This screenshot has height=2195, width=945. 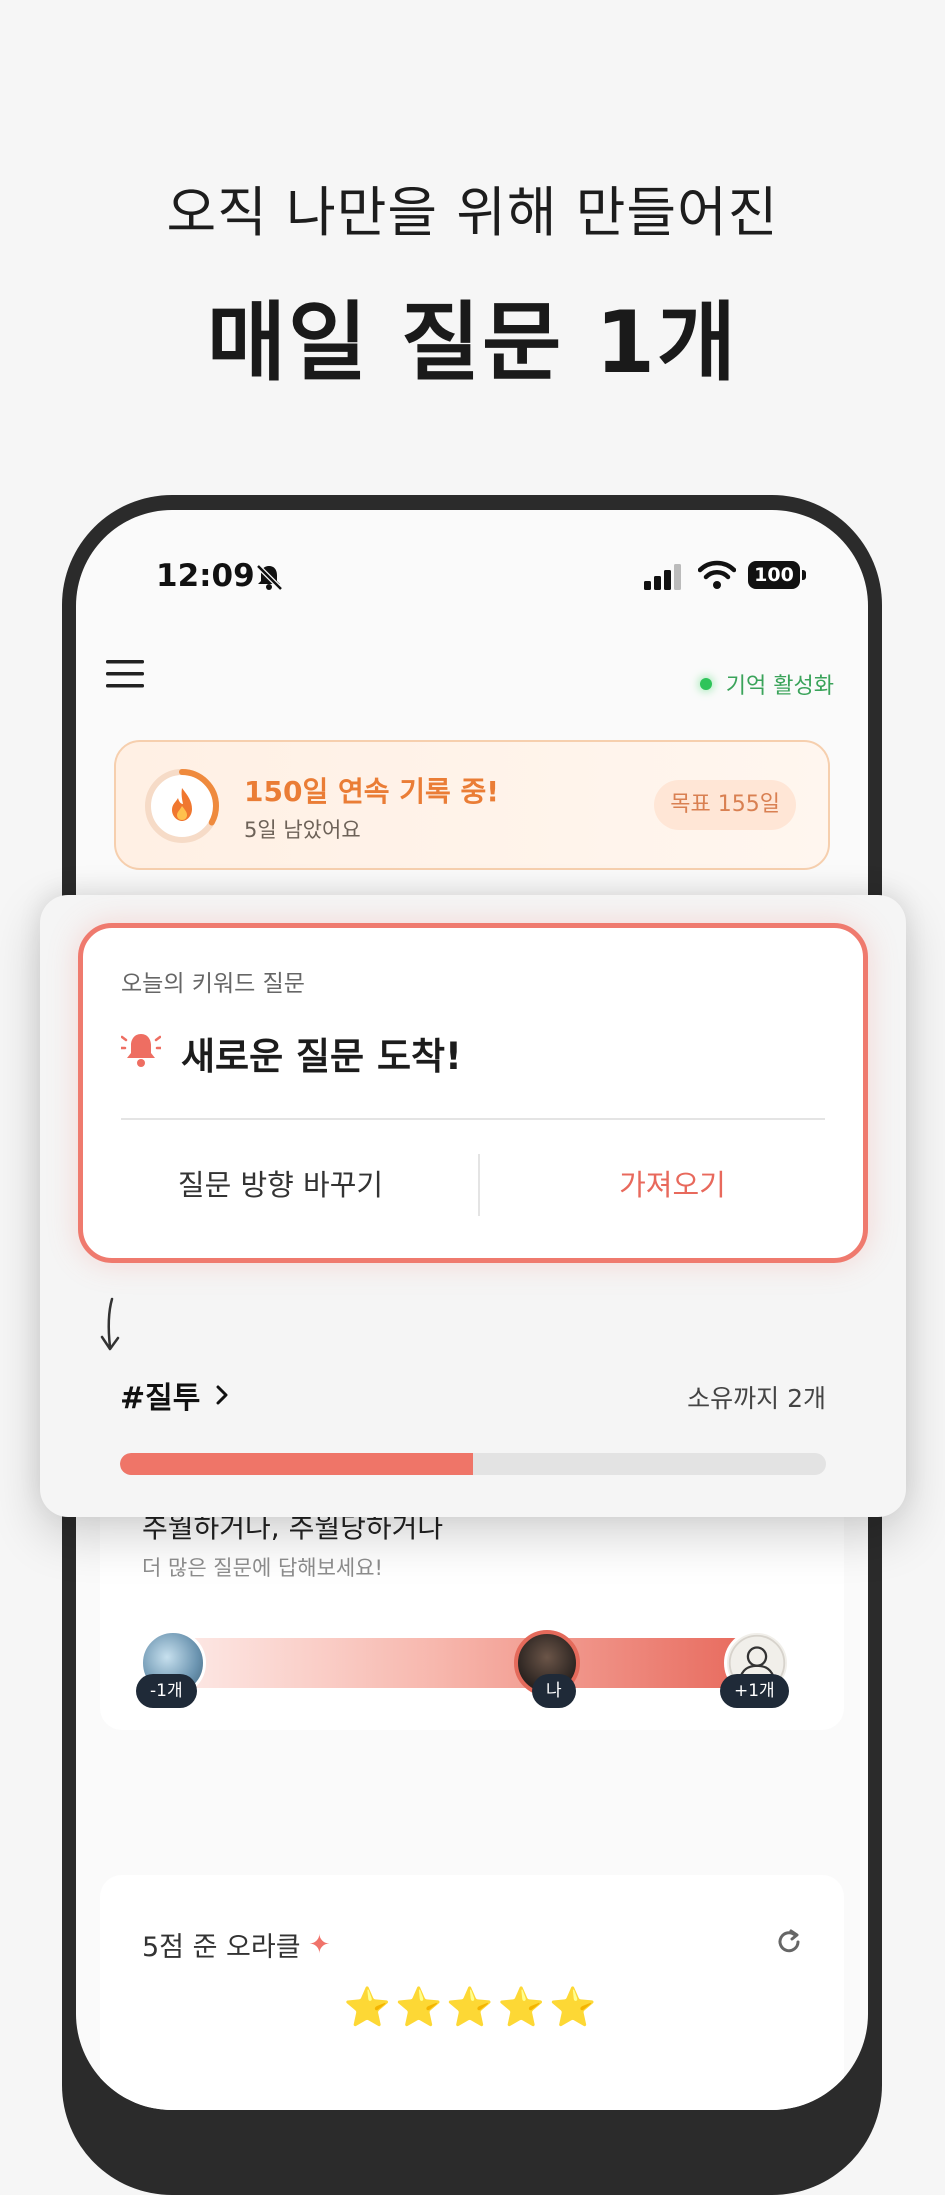 What do you see at coordinates (110, 1324) in the screenshot?
I see `hand-drawn-arrow-icon` at bounding box center [110, 1324].